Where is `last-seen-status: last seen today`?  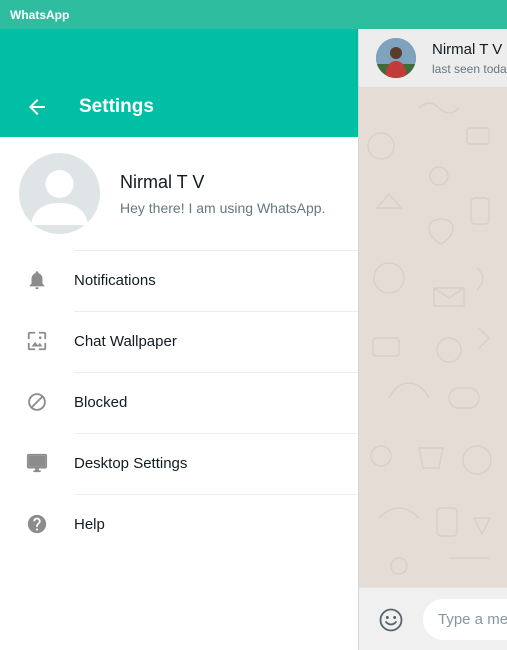
last-seen-status: last seen today is located at coordinates (469, 69).